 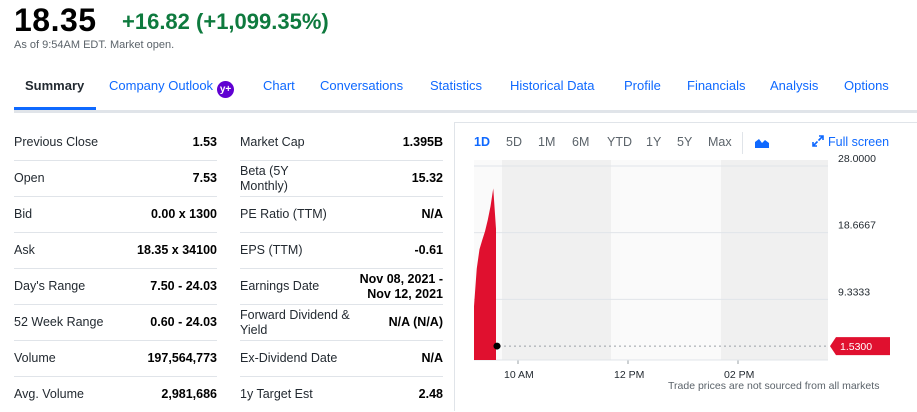 I want to click on table-row: 1y Target Est 2.48, so click(x=341, y=394).